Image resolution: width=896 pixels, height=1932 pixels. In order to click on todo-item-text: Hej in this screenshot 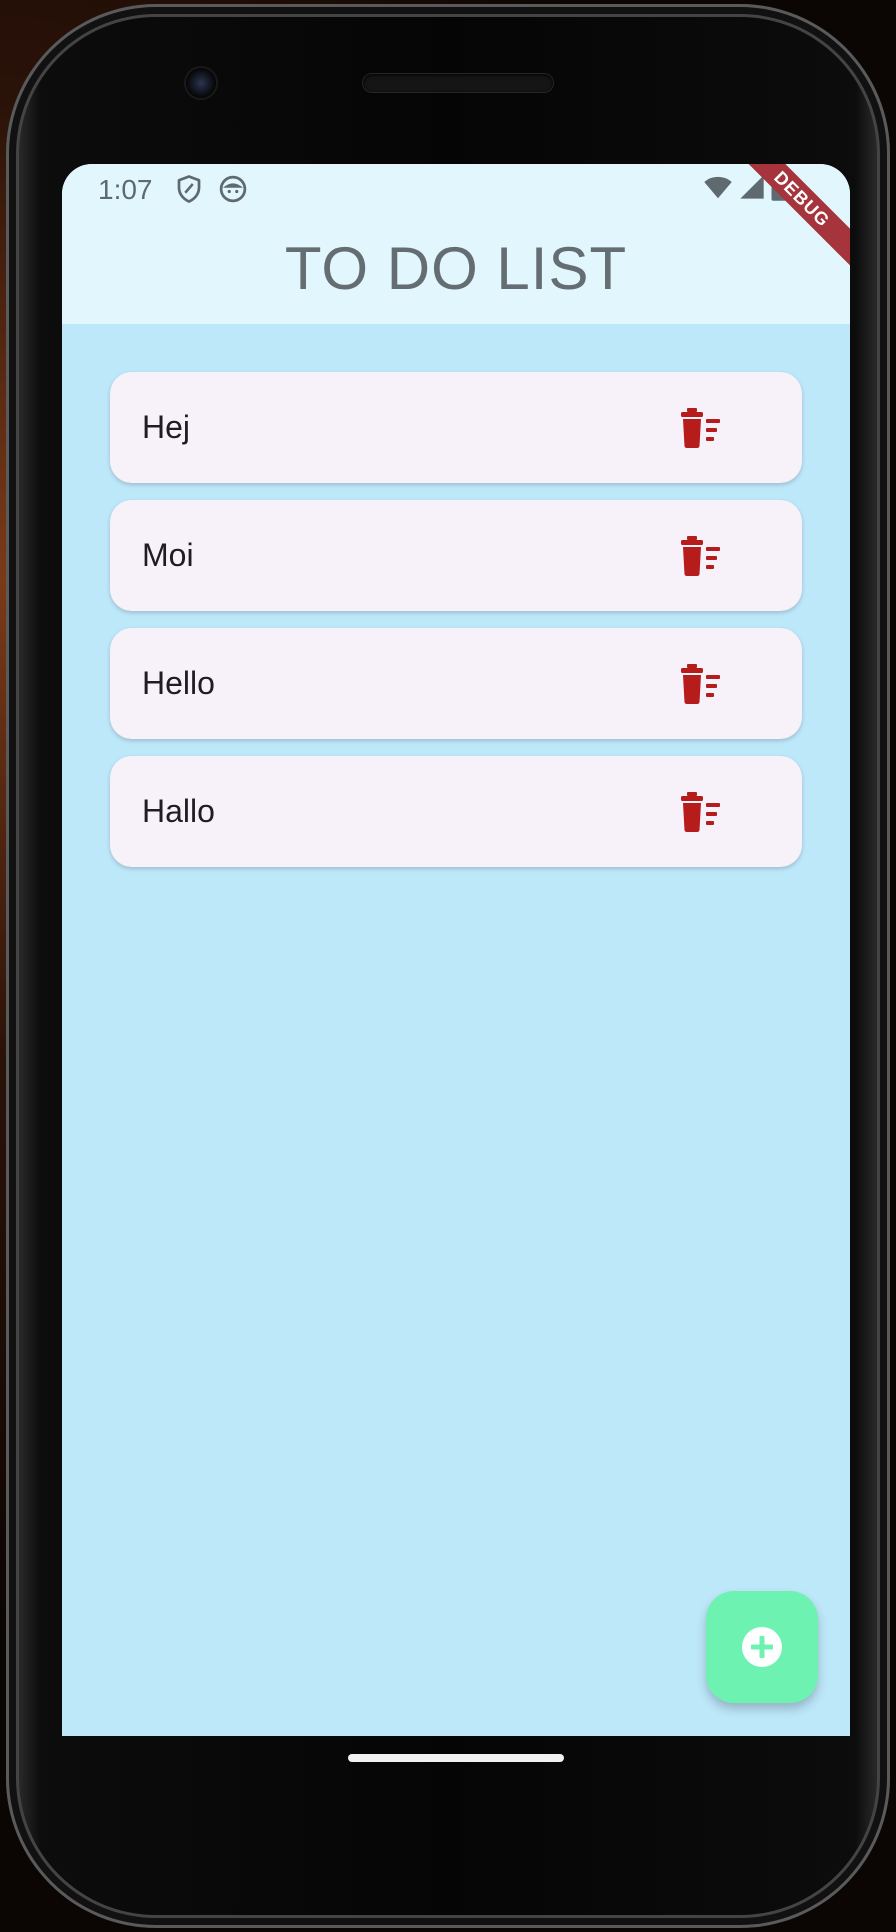, I will do `click(166, 427)`.